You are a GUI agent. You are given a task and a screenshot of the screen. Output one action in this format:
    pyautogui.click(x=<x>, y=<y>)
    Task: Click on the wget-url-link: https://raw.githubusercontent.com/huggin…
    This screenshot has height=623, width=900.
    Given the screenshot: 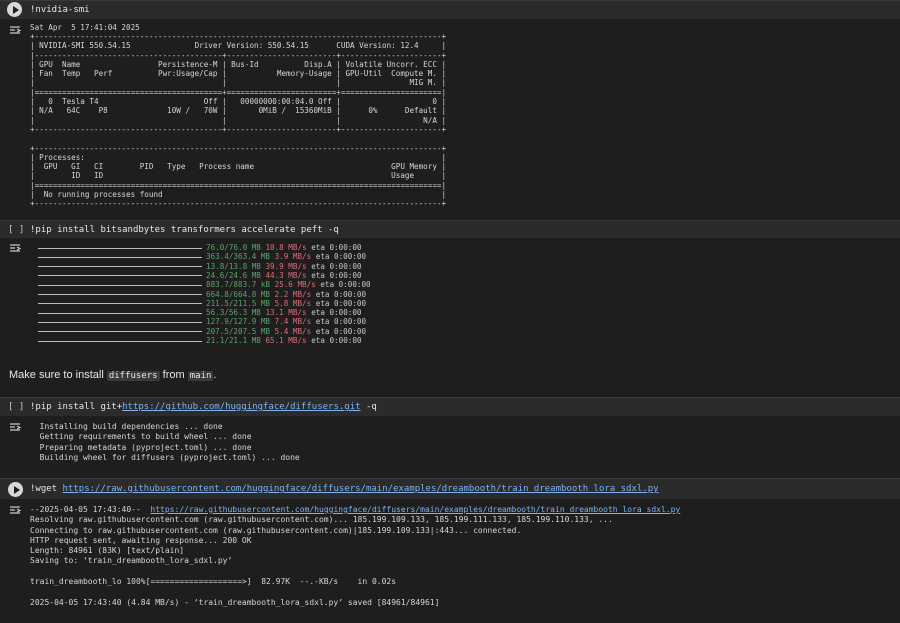 What is the action you would take?
    pyautogui.click(x=361, y=489)
    